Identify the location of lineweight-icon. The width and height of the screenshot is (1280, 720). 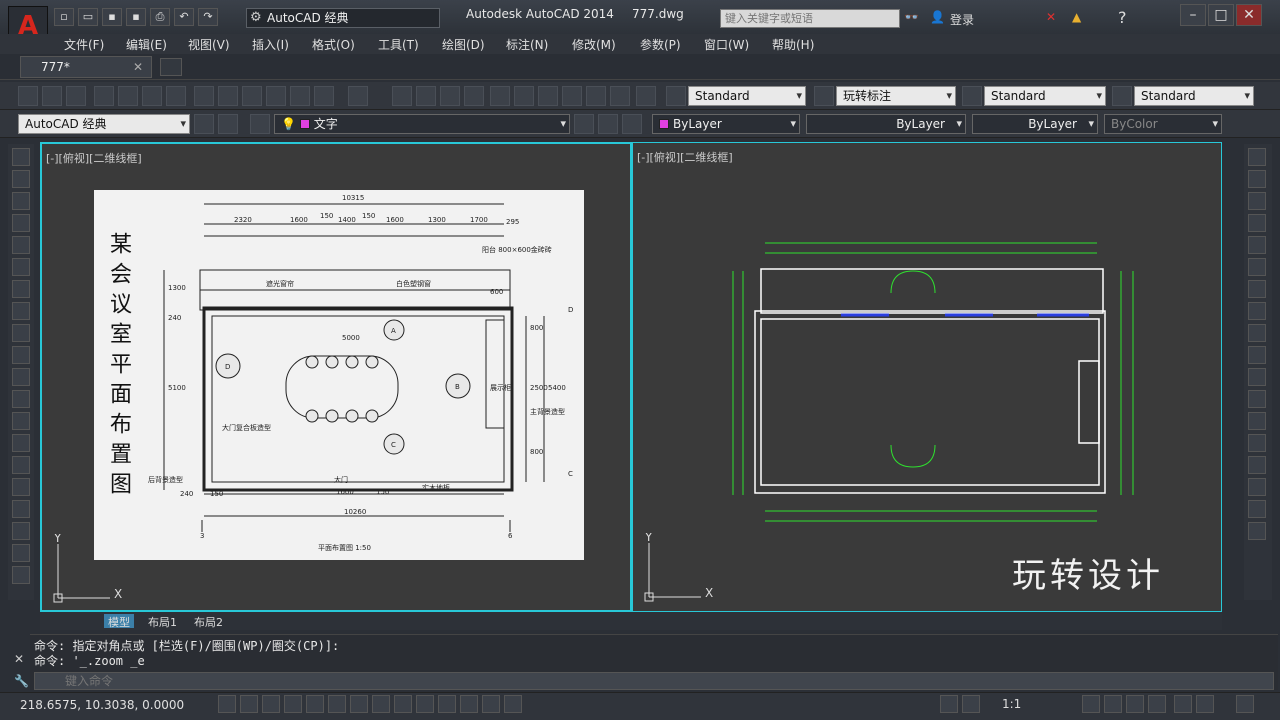
(447, 704).